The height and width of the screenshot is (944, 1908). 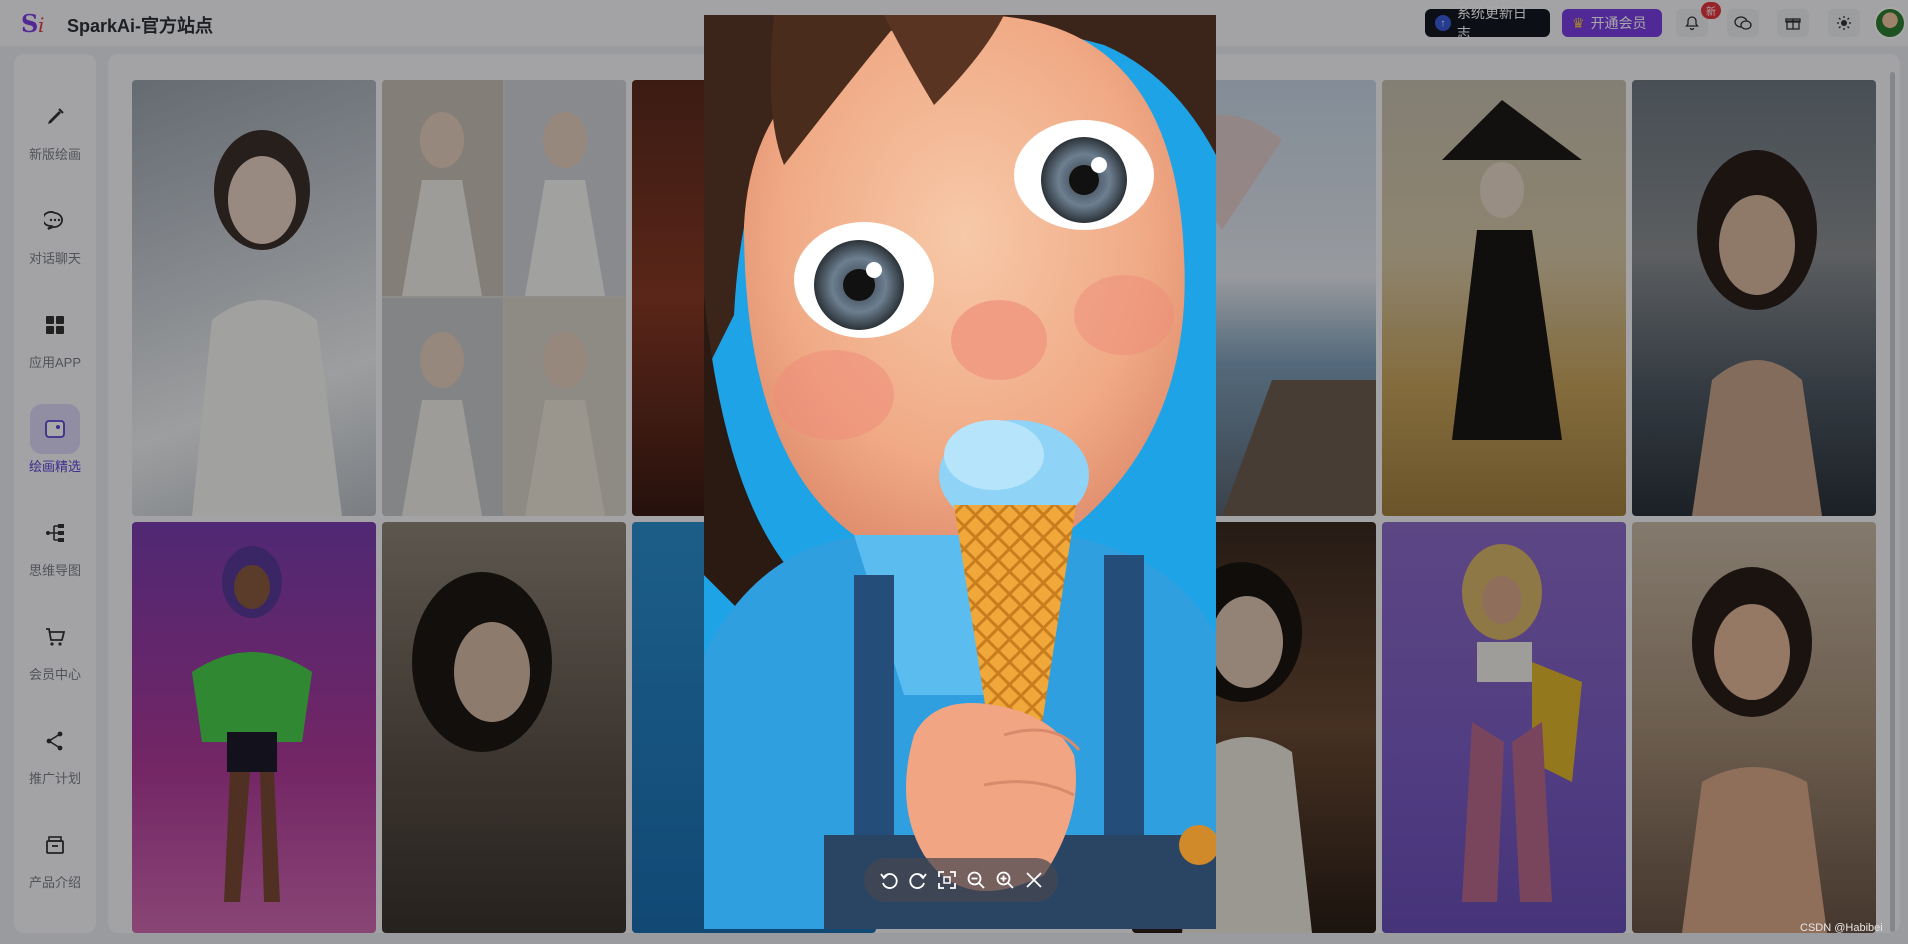 I want to click on zoom-in-icon, so click(x=1005, y=880).